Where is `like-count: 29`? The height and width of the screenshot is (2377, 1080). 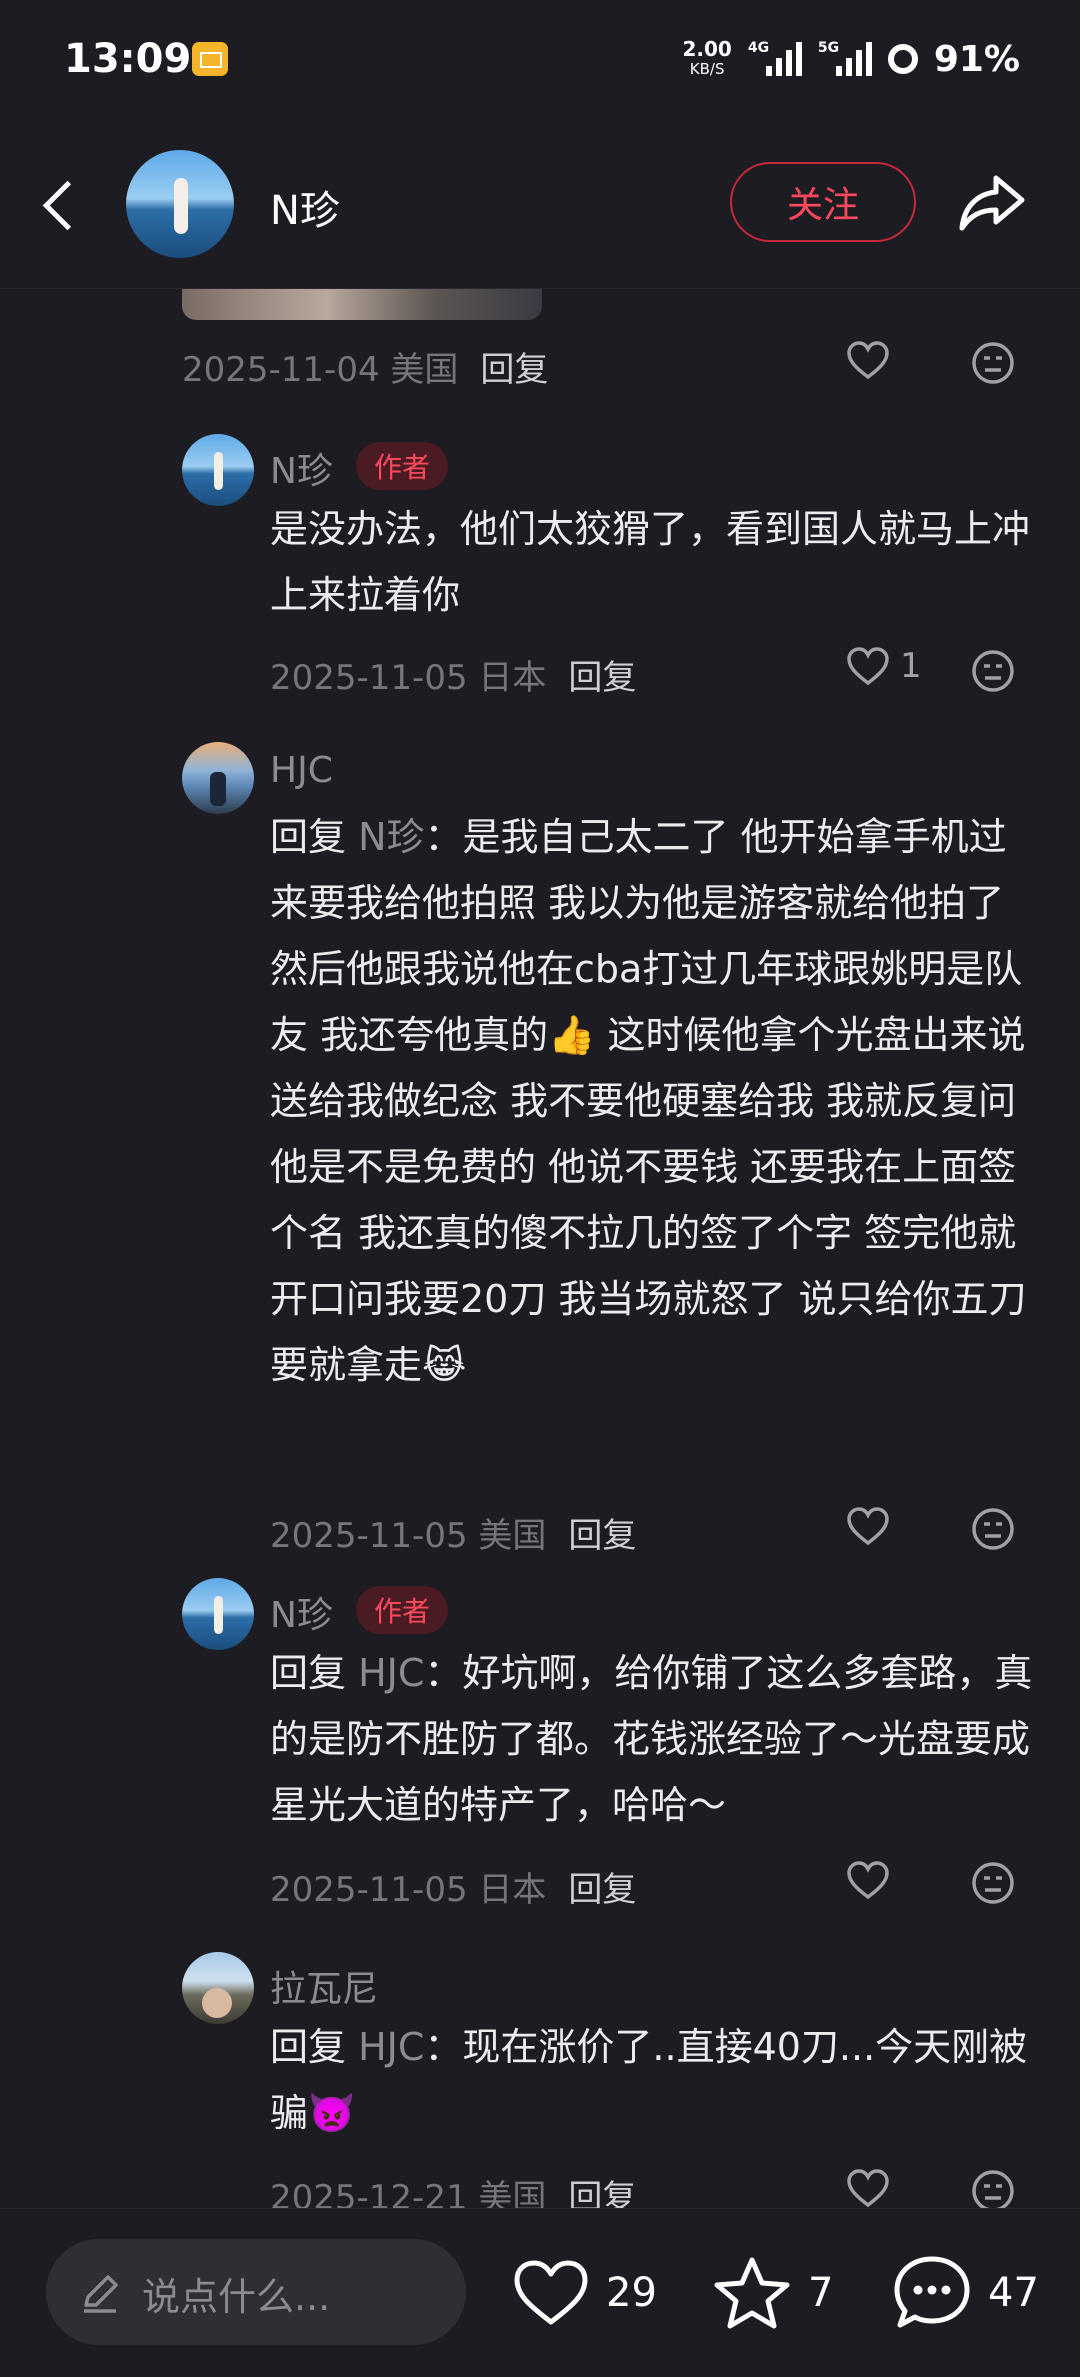 like-count: 29 is located at coordinates (631, 2293).